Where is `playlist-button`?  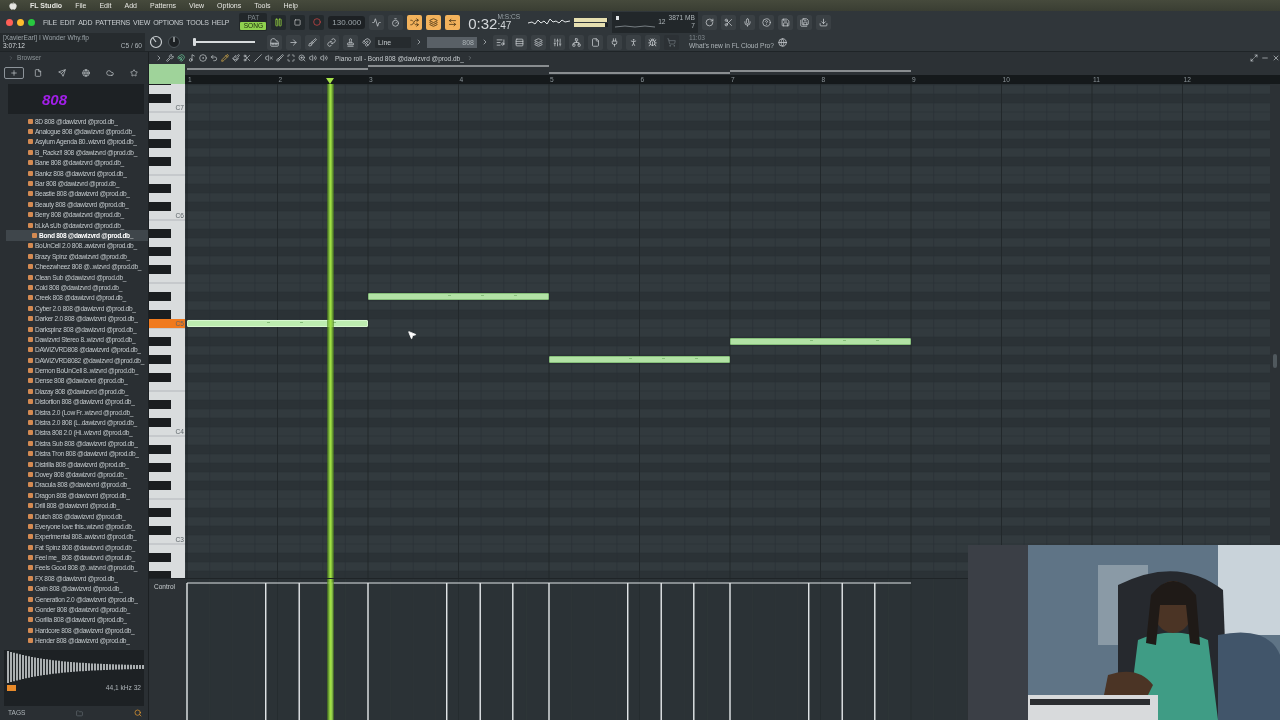
playlist-button is located at coordinates (500, 42).